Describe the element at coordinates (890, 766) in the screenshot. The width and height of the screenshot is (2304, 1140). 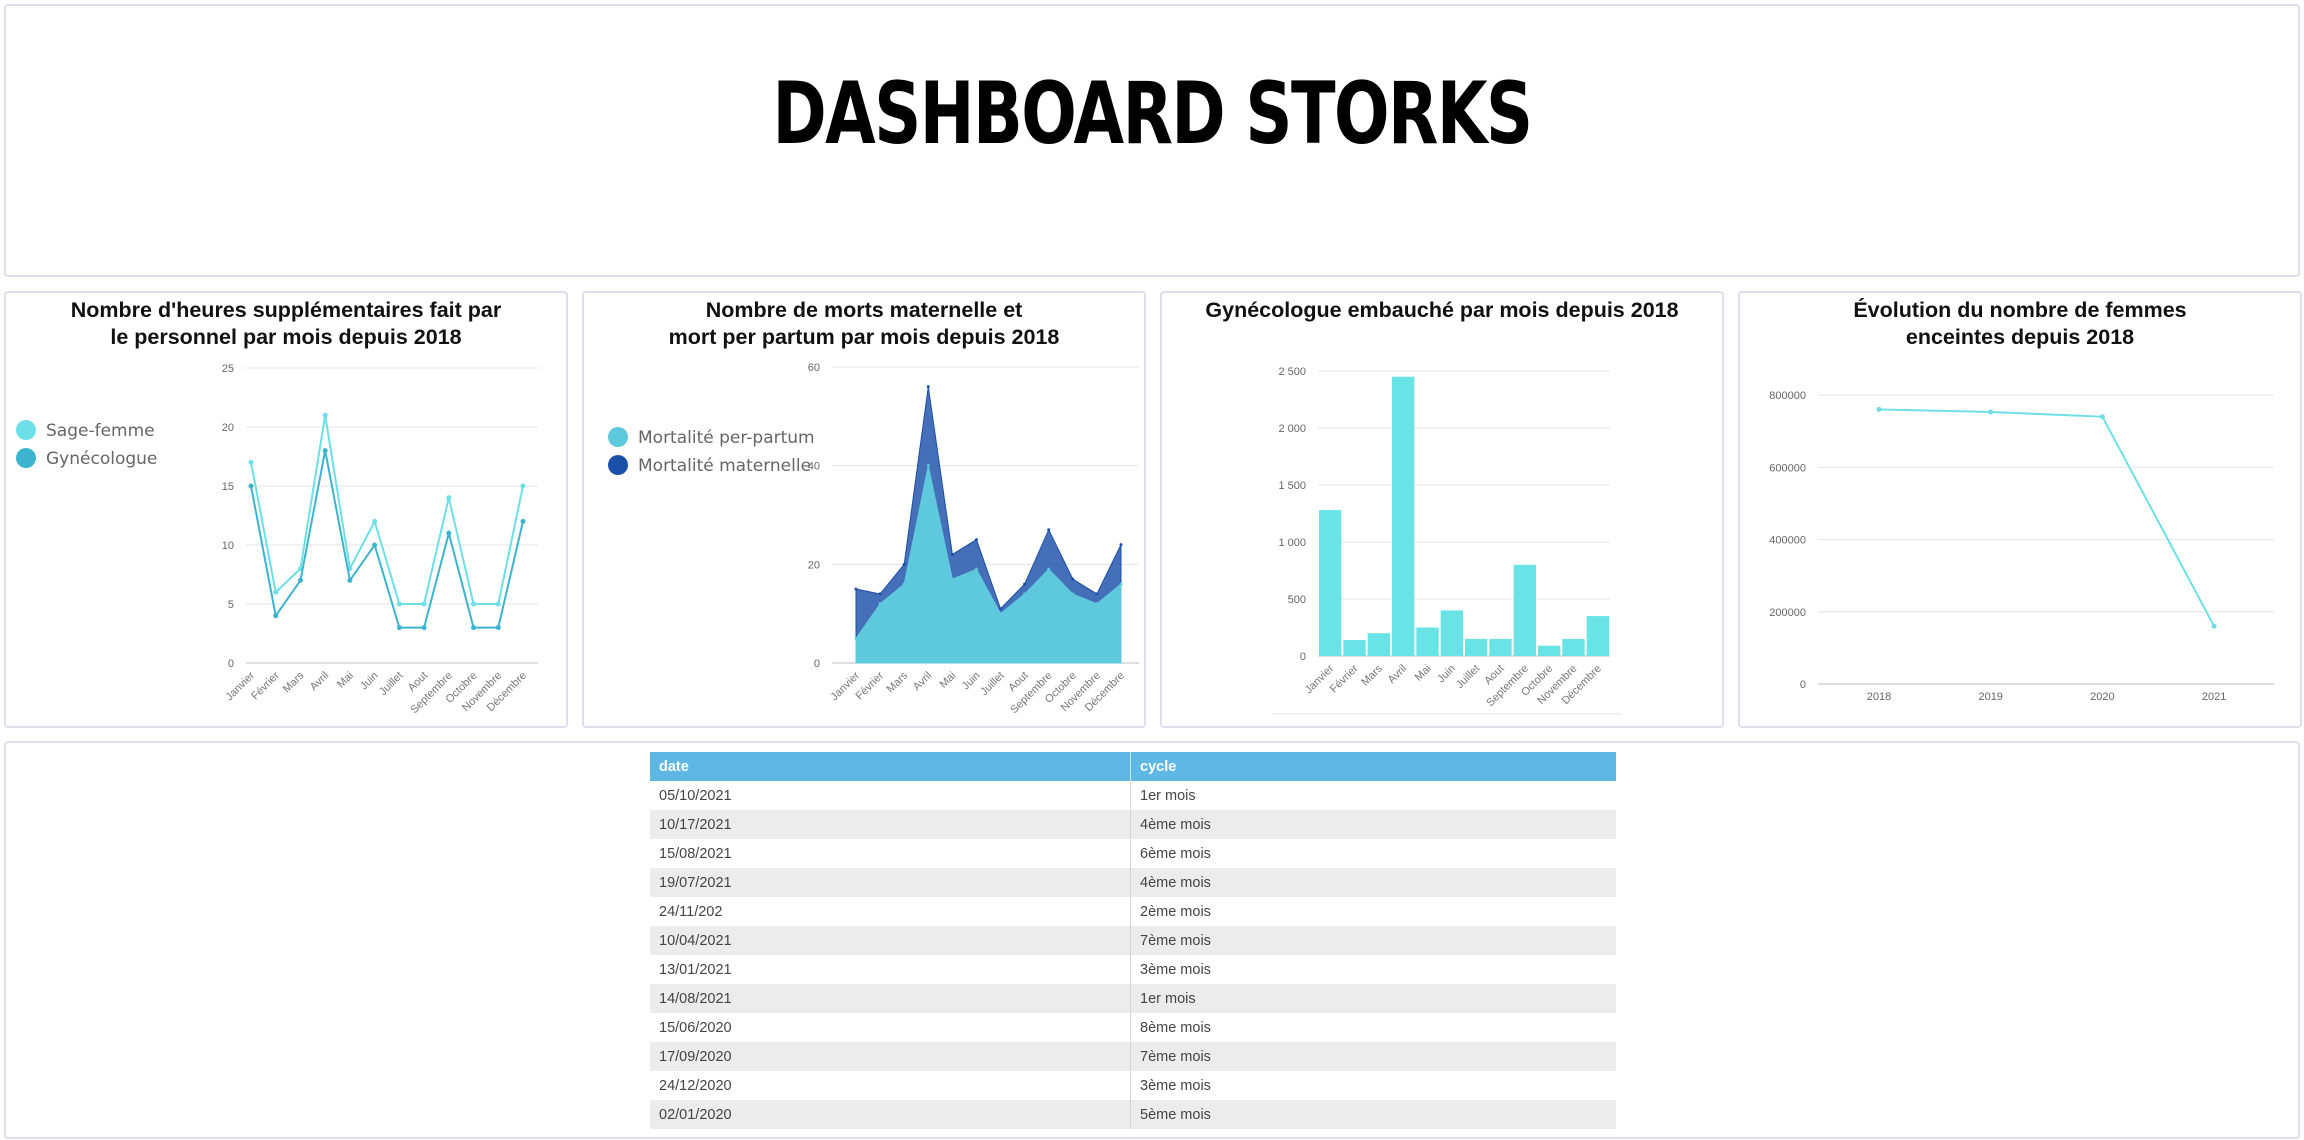
I see `column-header-date: date` at that location.